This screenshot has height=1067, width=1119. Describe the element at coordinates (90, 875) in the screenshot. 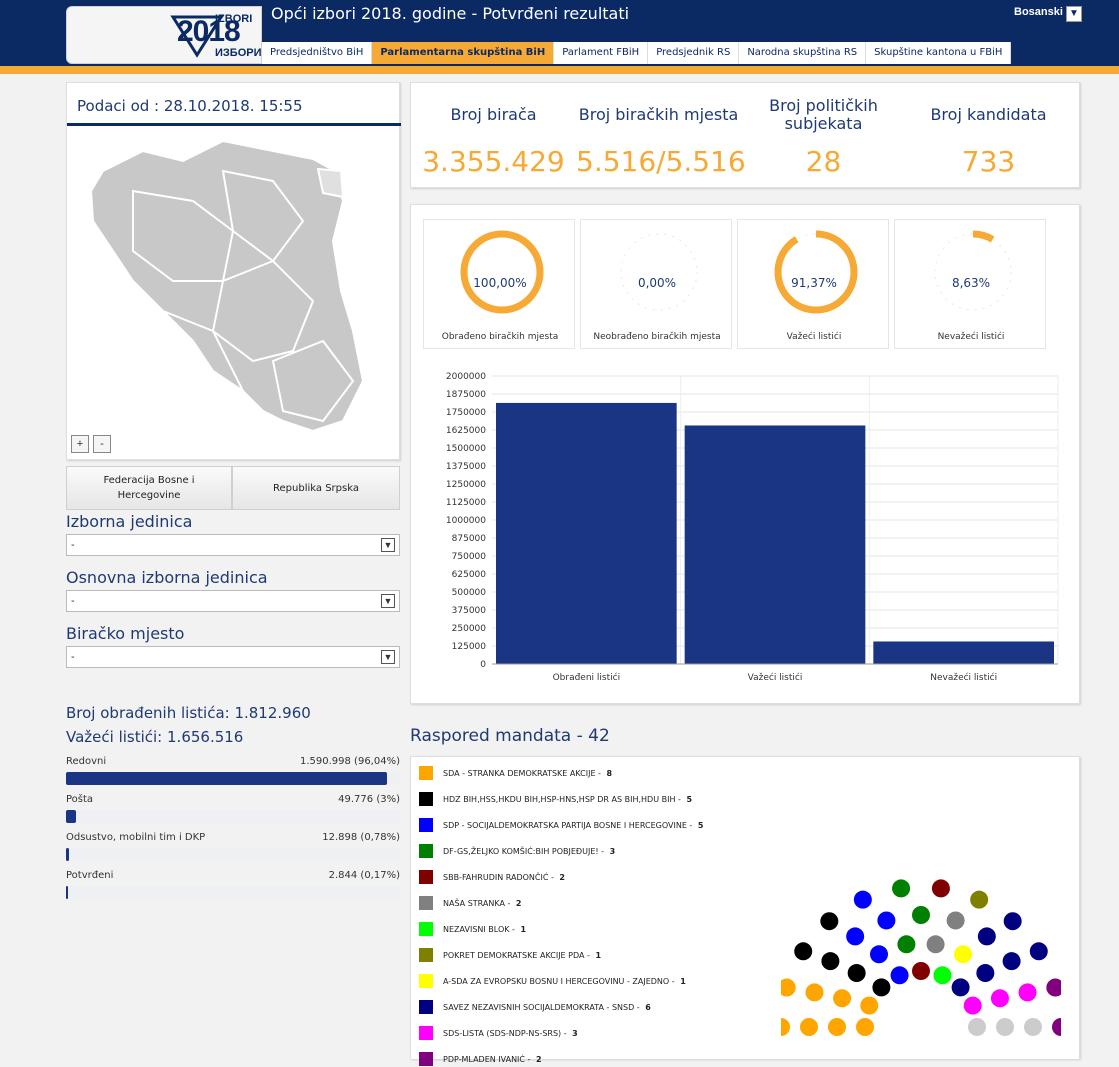

I see `breakdown-label: Potvrđeni` at that location.